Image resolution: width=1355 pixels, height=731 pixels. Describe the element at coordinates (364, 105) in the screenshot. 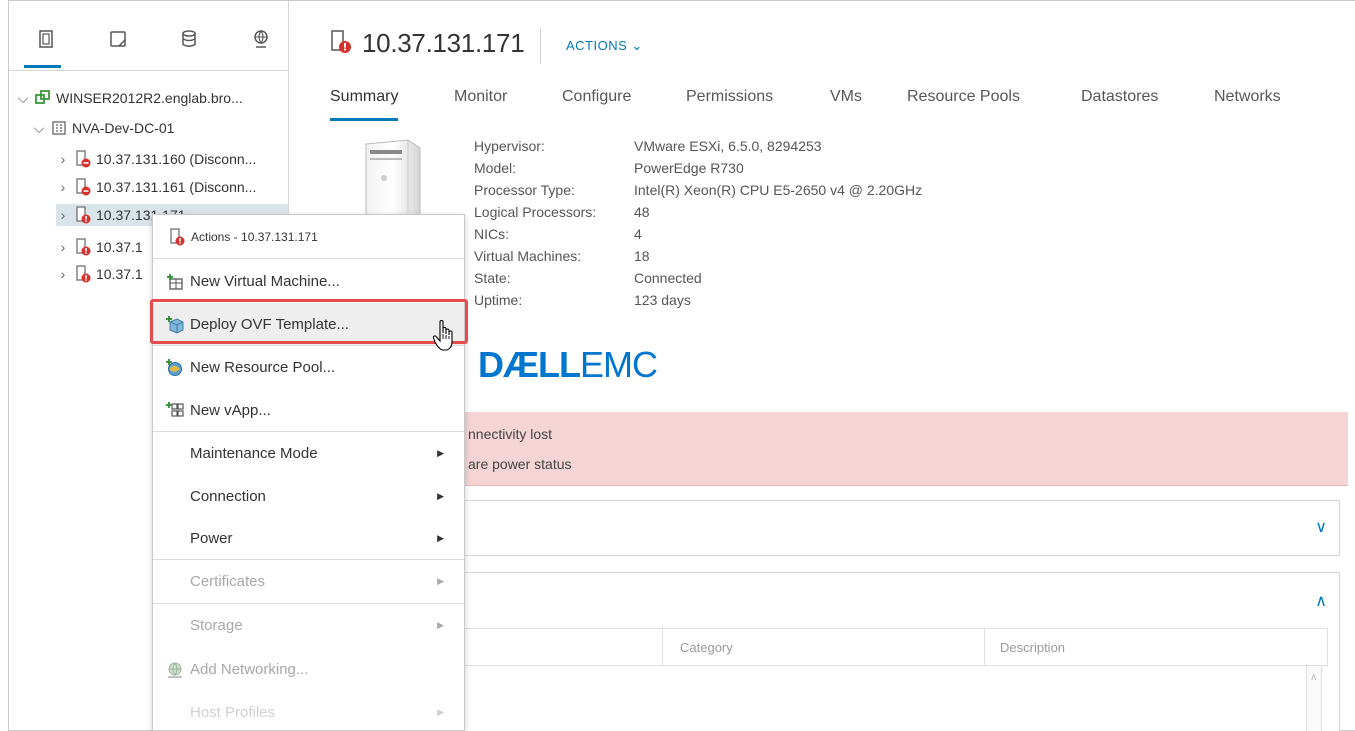

I see `tab-summary: Summary` at that location.